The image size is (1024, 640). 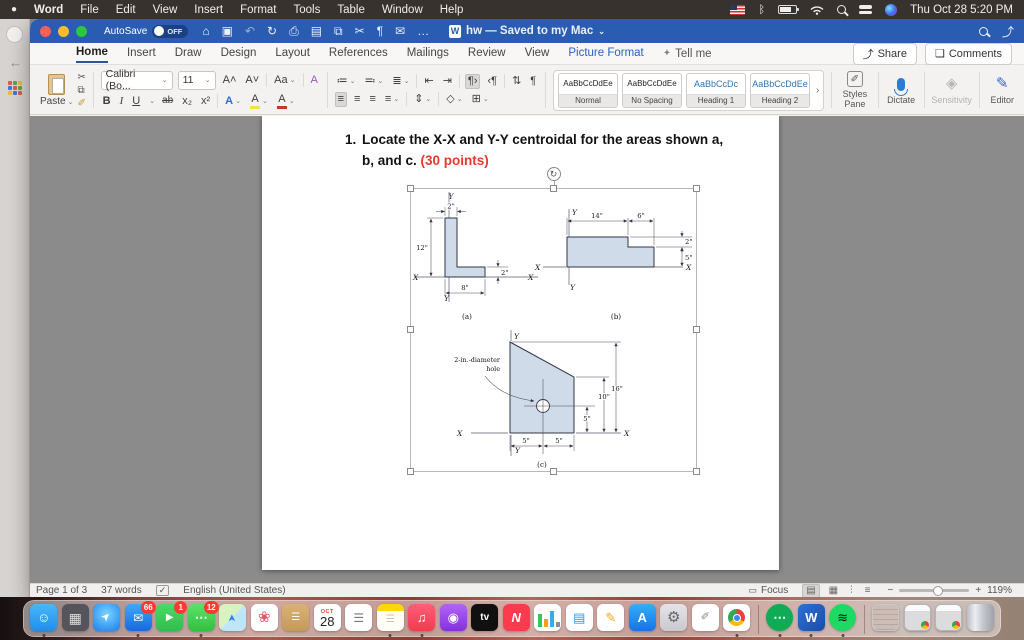 I want to click on menu-insert: Insert, so click(x=208, y=10).